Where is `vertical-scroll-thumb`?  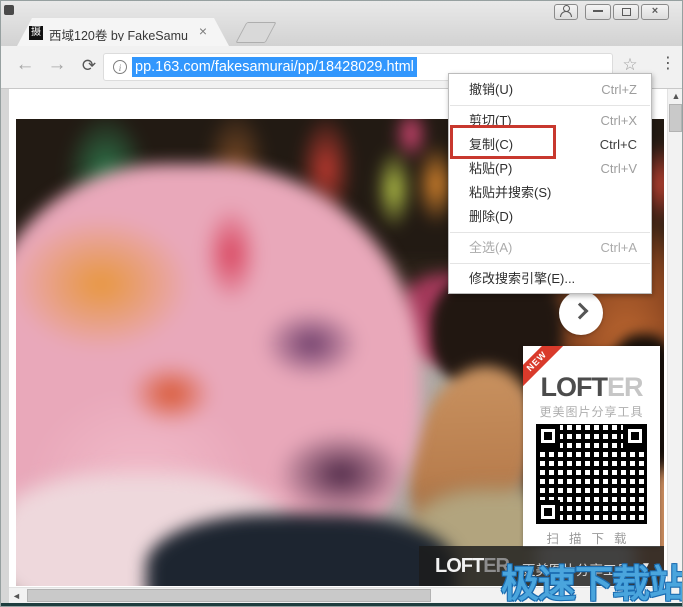 vertical-scroll-thumb is located at coordinates (675, 118).